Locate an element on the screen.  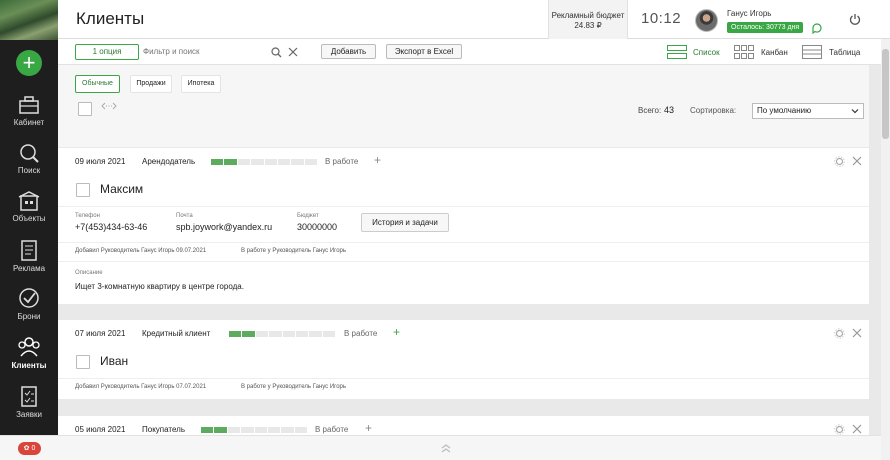
client-name: Иван is located at coordinates (114, 361).